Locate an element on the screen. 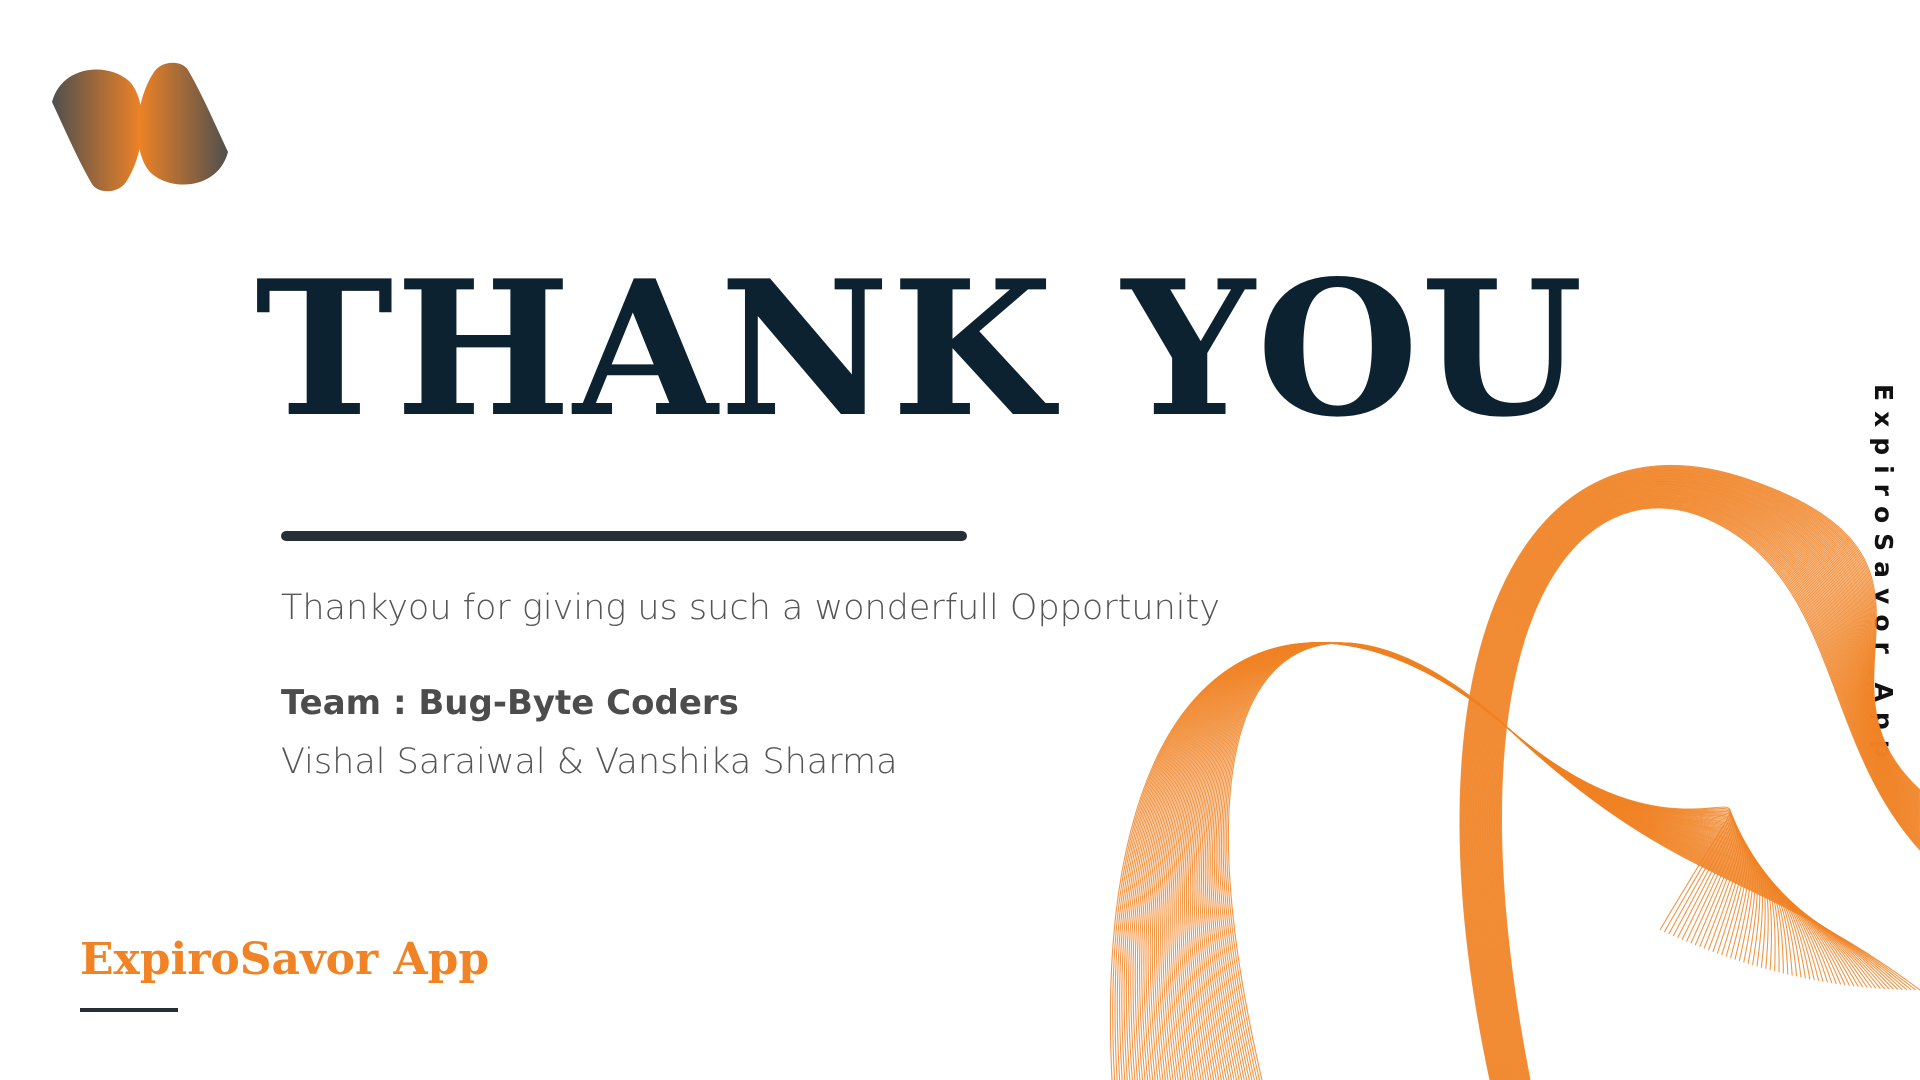 The height and width of the screenshot is (1080, 1920). team-members: Vishal Saraiwal & Vanshika Sharma is located at coordinates (589, 762).